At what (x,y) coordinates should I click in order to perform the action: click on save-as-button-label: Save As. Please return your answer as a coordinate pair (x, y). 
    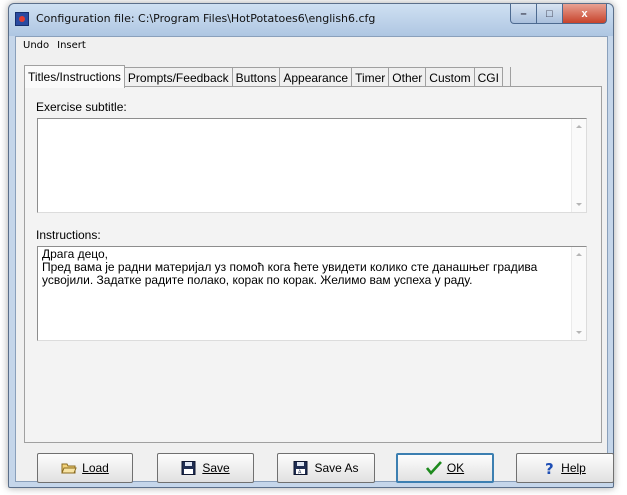
    Looking at the image, I should click on (336, 468).